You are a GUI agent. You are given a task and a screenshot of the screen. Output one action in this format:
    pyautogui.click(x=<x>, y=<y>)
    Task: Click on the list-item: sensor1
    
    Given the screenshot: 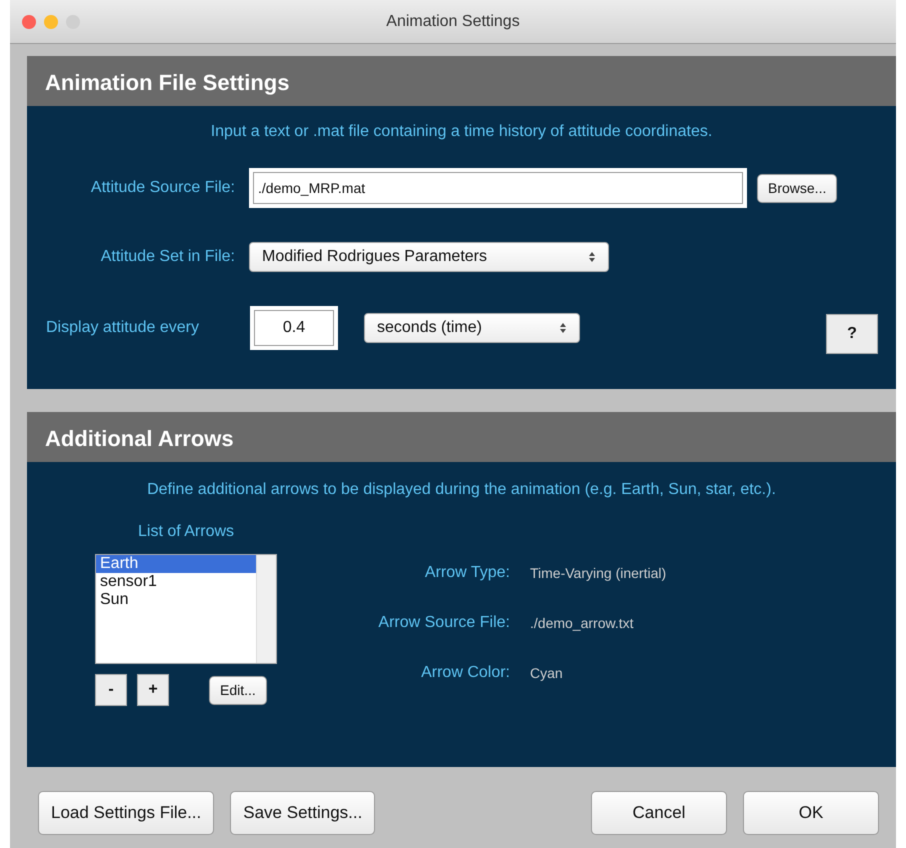 What is the action you would take?
    pyautogui.click(x=176, y=582)
    